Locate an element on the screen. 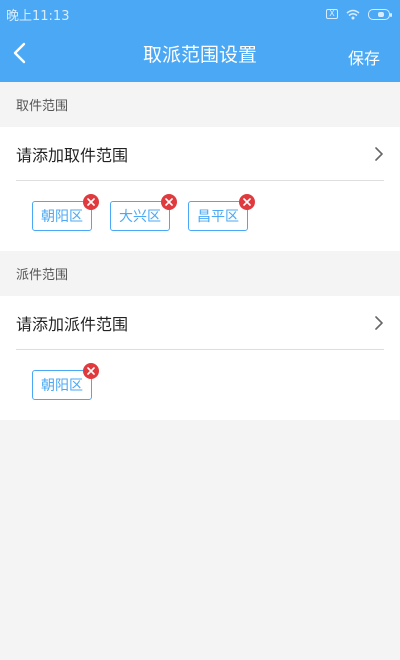 This screenshot has width=400, height=660. status-time: 晚上11:13 is located at coordinates (38, 16).